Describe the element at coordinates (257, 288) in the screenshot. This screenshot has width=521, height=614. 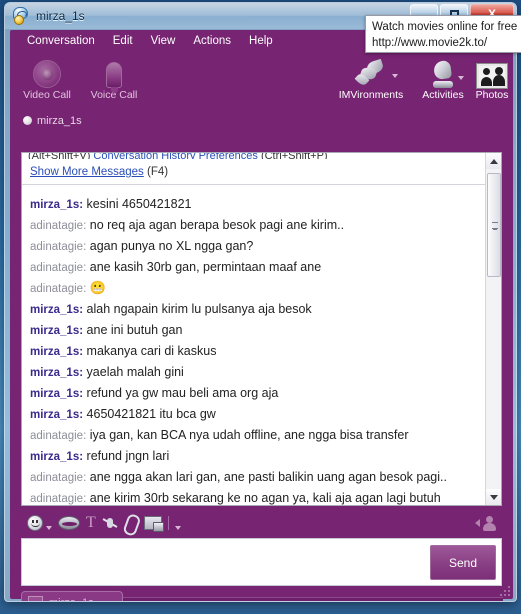
I see `message-row: adinatagie: 😬` at that location.